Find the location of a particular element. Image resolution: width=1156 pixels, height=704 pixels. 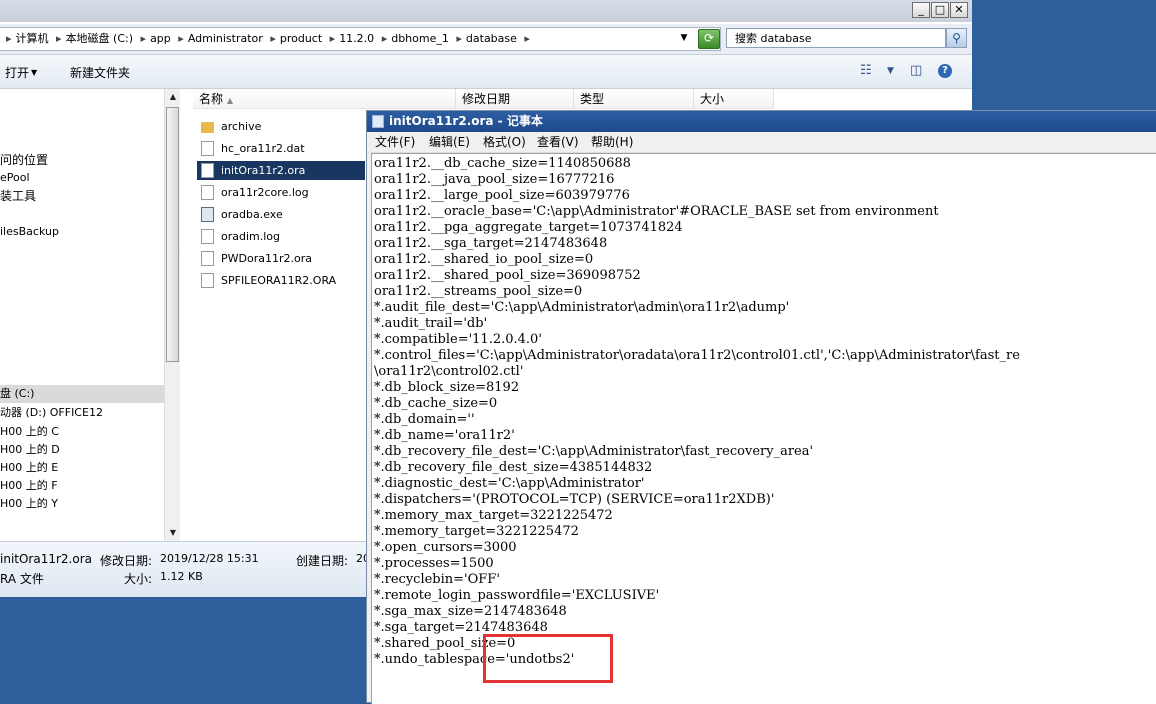

help-icon: ? is located at coordinates (945, 71).